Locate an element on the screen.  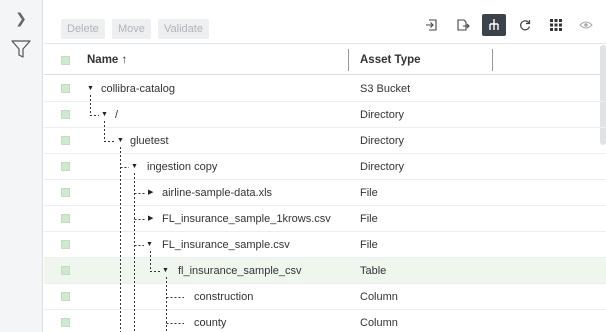
asset-name: construction is located at coordinates (224, 297).